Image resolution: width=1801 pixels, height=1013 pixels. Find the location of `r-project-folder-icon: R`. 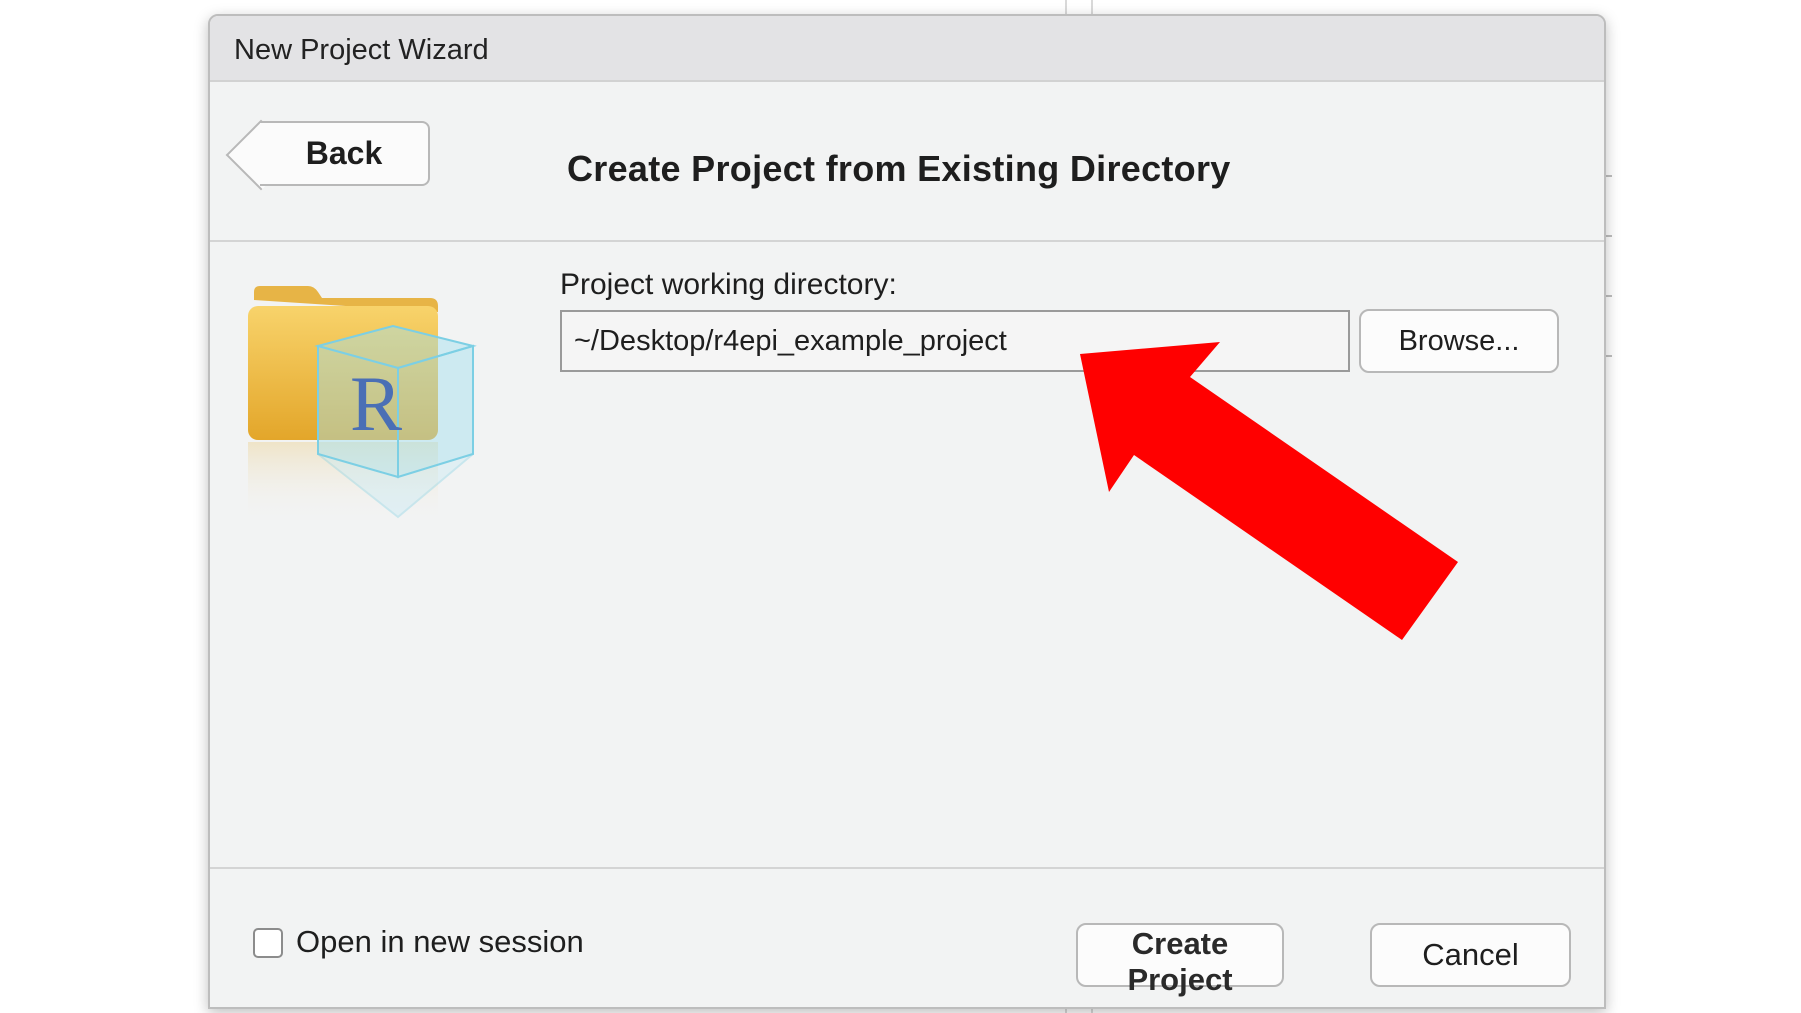

r-project-folder-icon: R is located at coordinates (362, 404).